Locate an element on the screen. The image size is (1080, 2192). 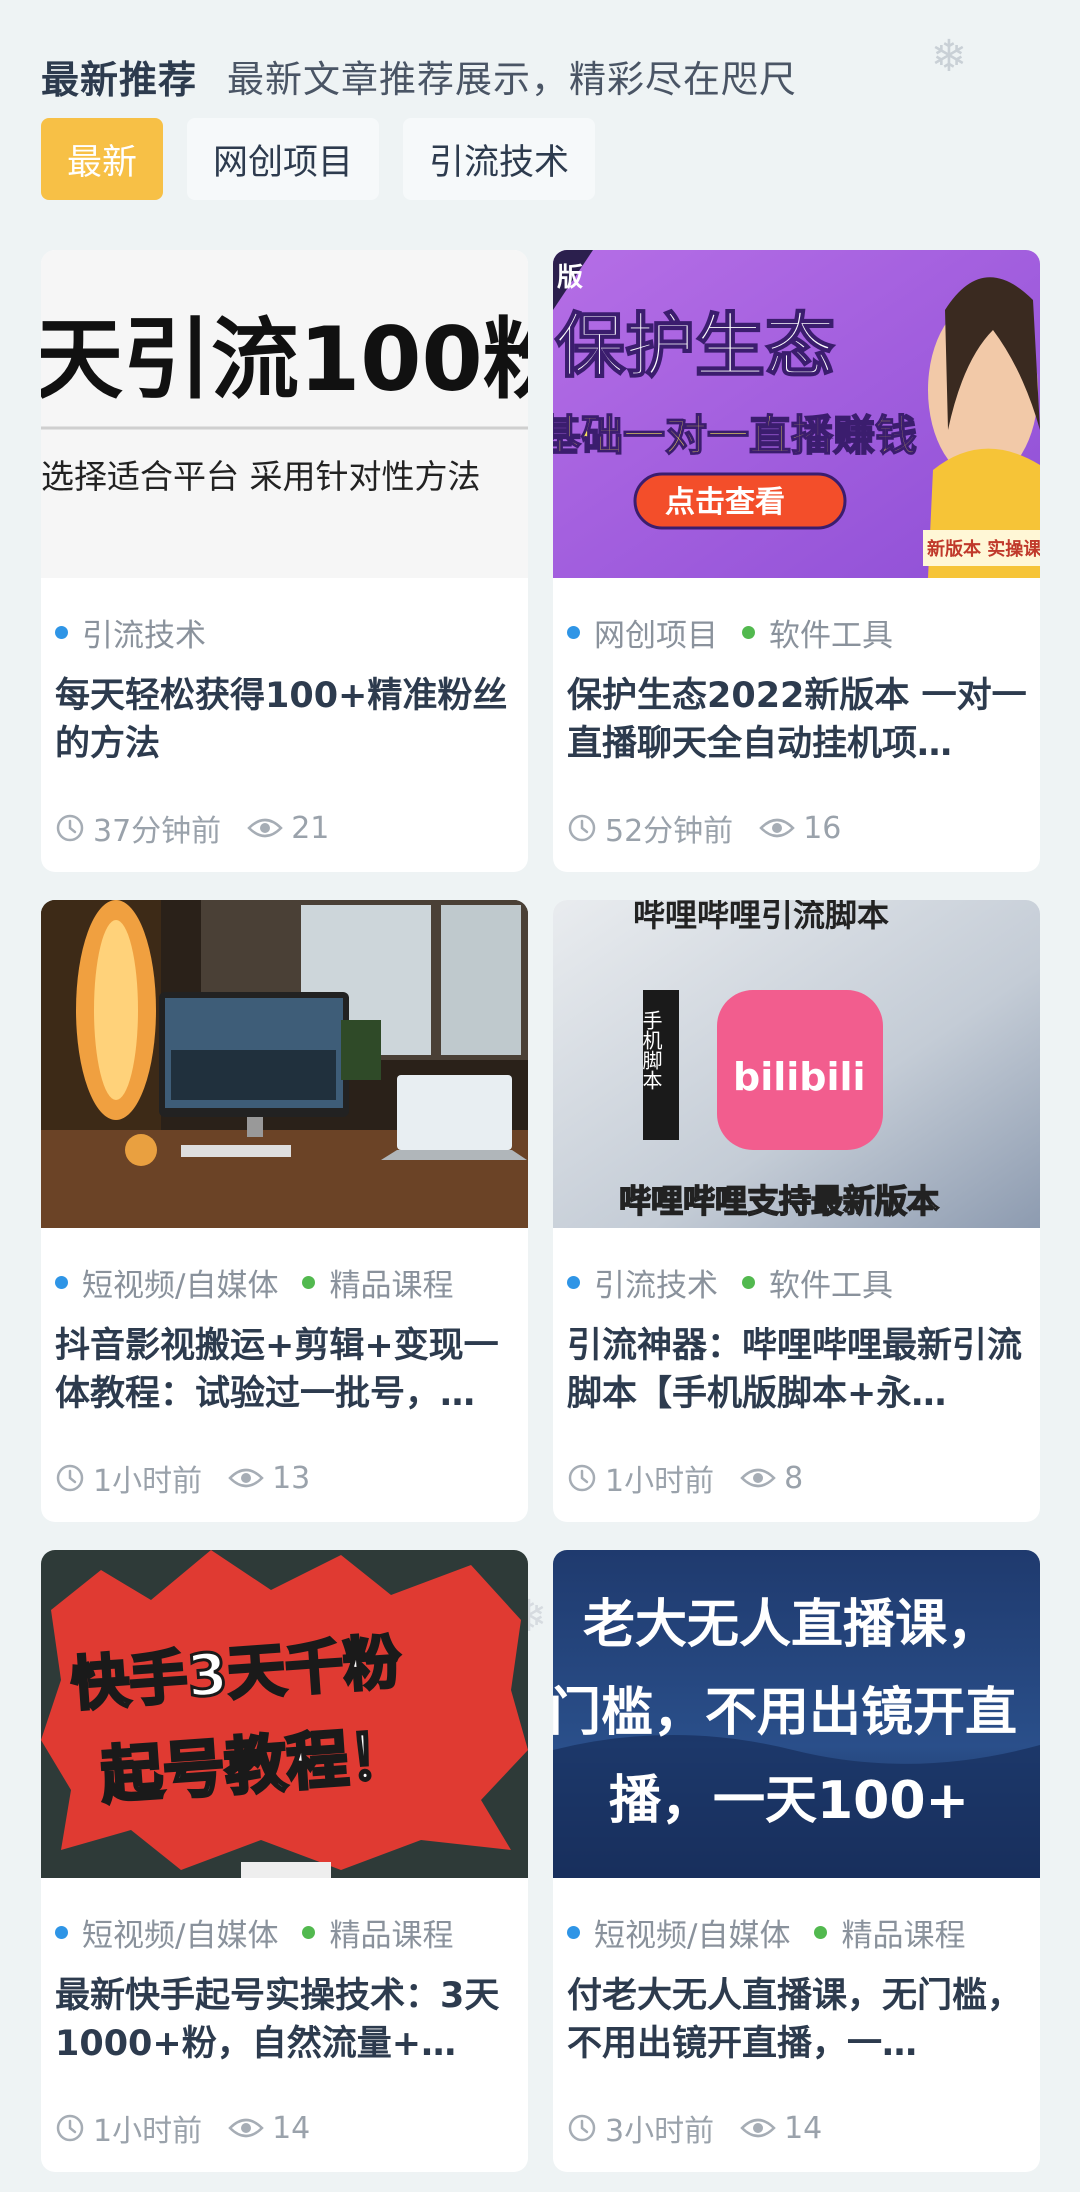
thumb-headline: 保护生态 is located at coordinates (695, 346).